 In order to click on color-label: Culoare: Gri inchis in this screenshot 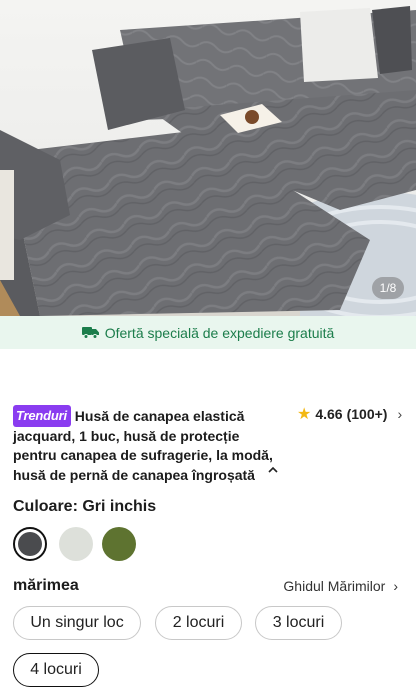, I will do `click(85, 506)`.